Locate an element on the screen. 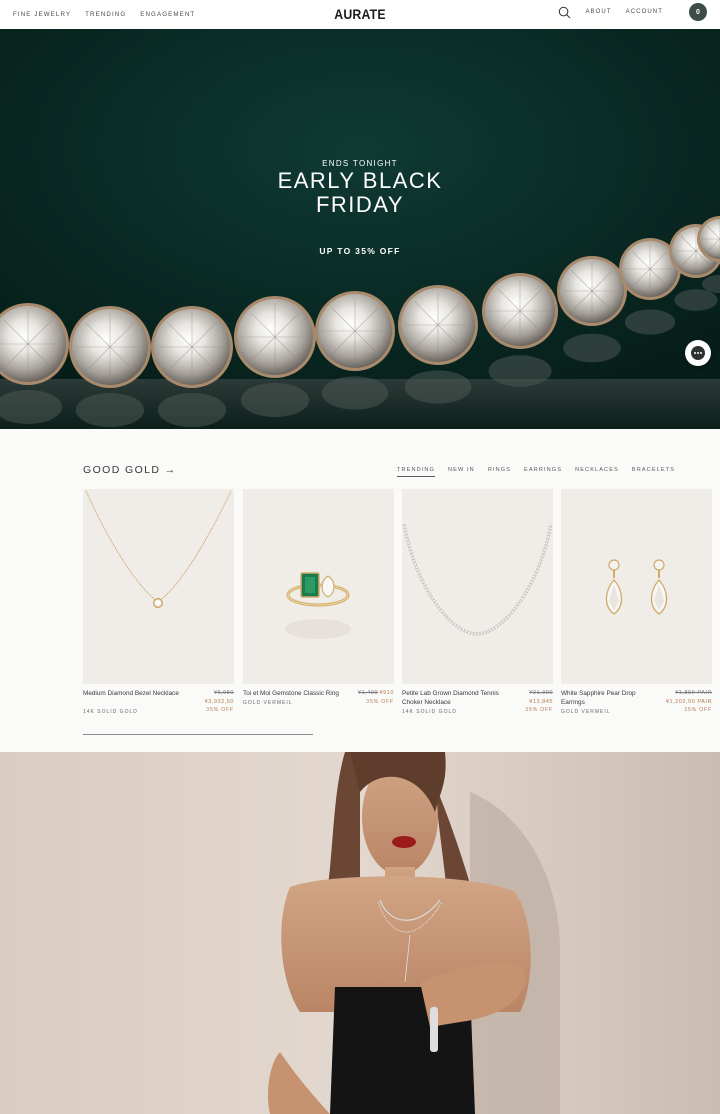 Image resolution: width=720 pixels, height=1114 pixels. carousel-scrollbar is located at coordinates (198, 734).